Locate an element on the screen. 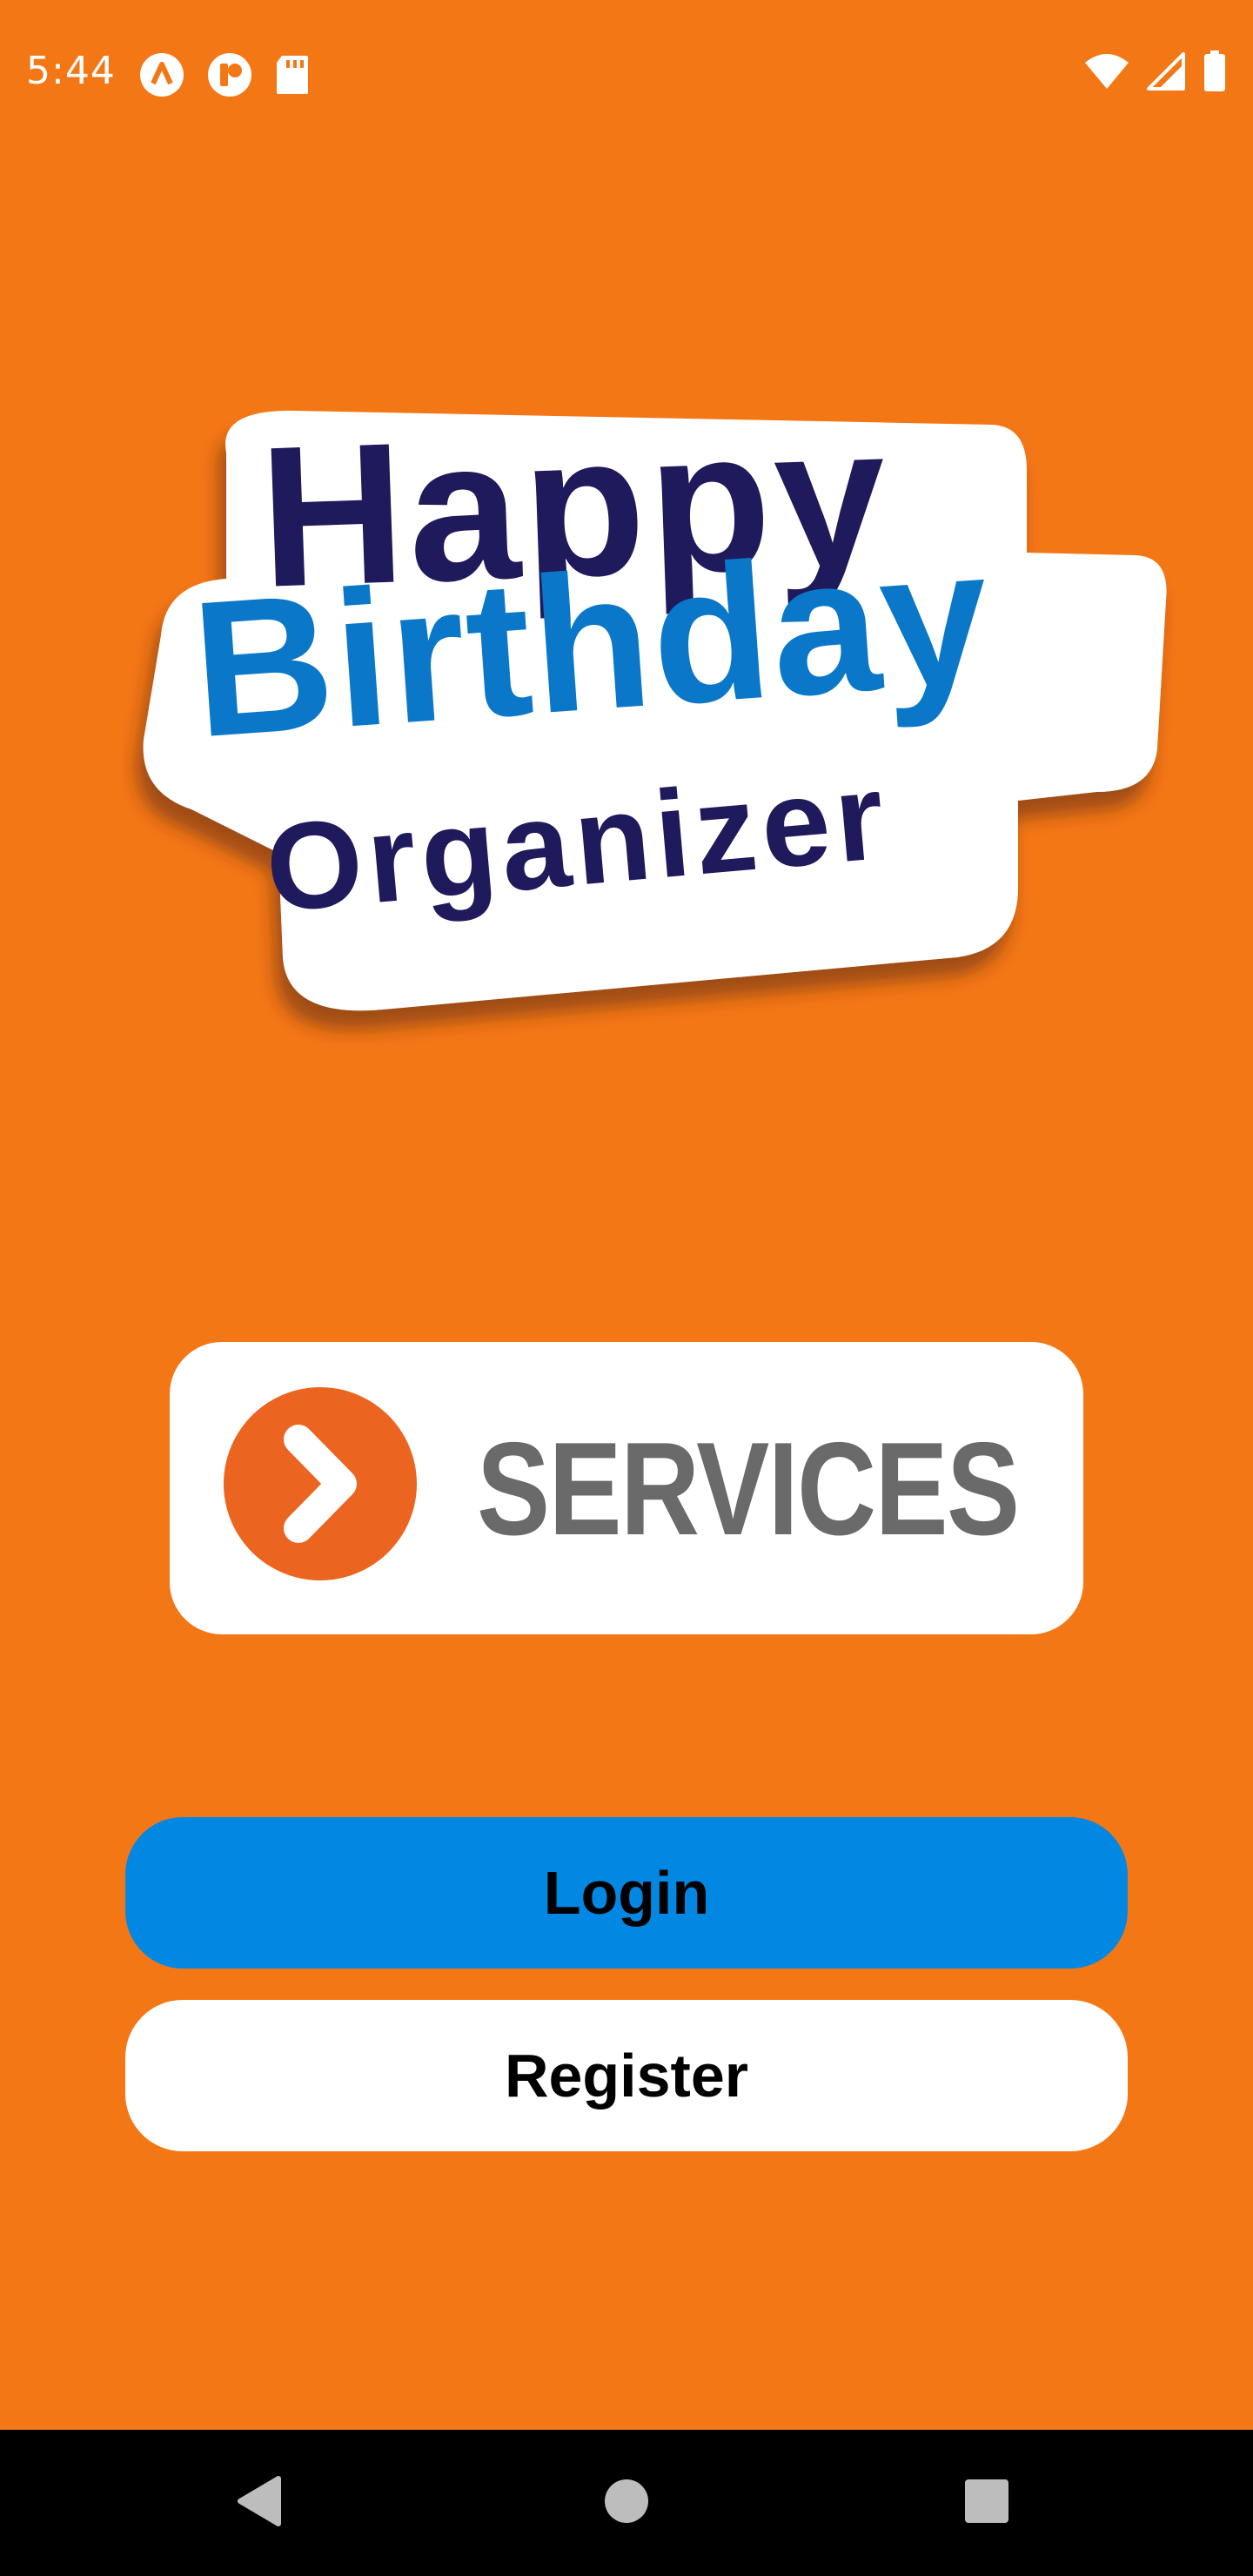 The height and width of the screenshot is (2576, 1253). app-a-icon is located at coordinates (161, 77).